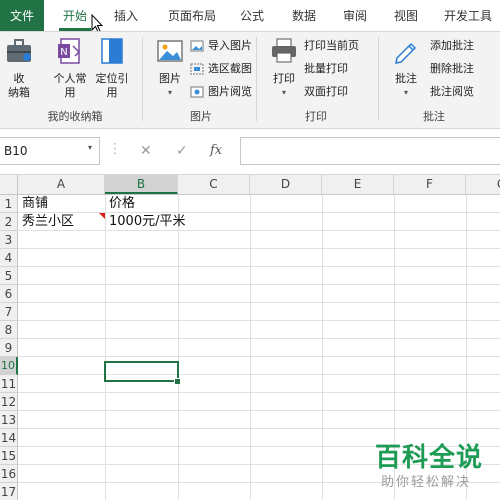 The height and width of the screenshot is (500, 500). What do you see at coordinates (284, 78) in the screenshot?
I see `print-label: 打印` at bounding box center [284, 78].